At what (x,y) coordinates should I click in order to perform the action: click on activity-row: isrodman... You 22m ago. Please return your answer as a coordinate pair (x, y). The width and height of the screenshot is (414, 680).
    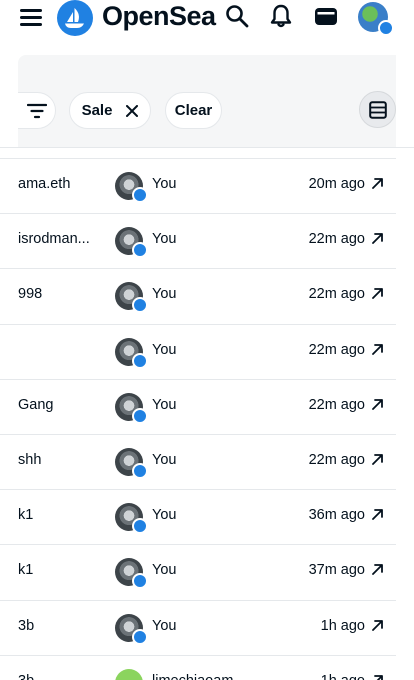
    Looking at the image, I should click on (207, 240).